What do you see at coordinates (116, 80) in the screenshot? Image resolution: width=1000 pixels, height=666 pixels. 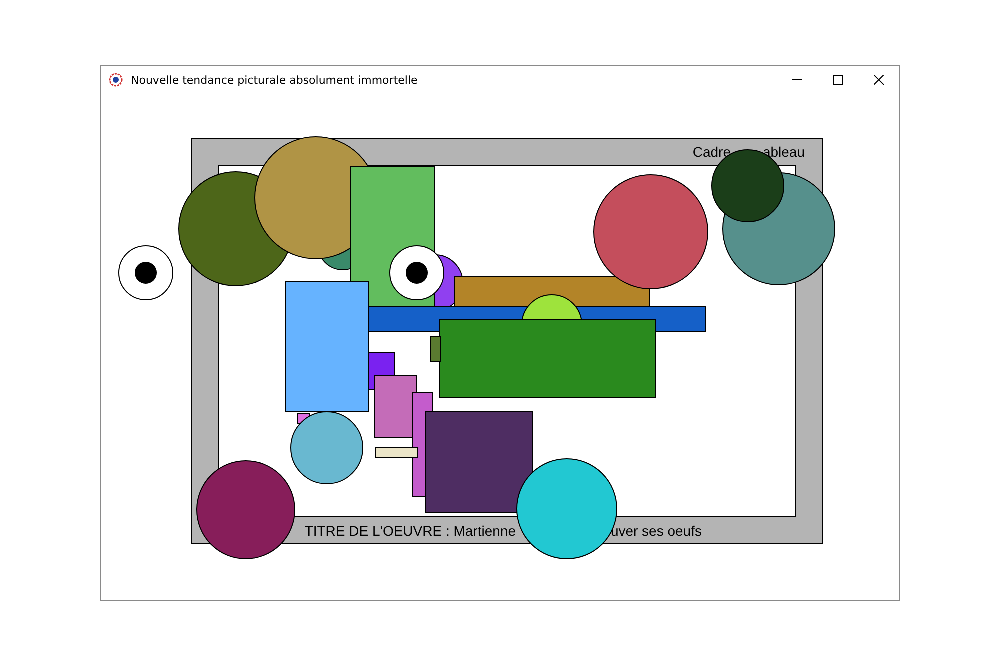 I see `app-icon` at bounding box center [116, 80].